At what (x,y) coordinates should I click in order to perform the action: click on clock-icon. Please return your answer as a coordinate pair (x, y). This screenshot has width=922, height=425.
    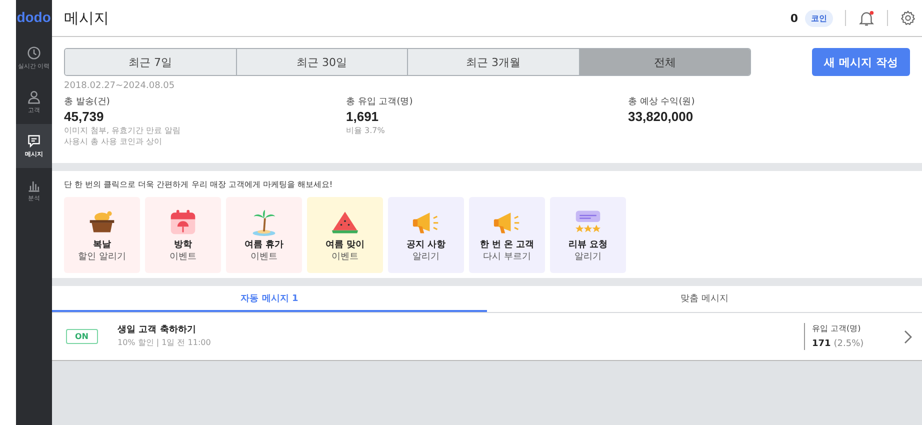
    Looking at the image, I should click on (33, 53).